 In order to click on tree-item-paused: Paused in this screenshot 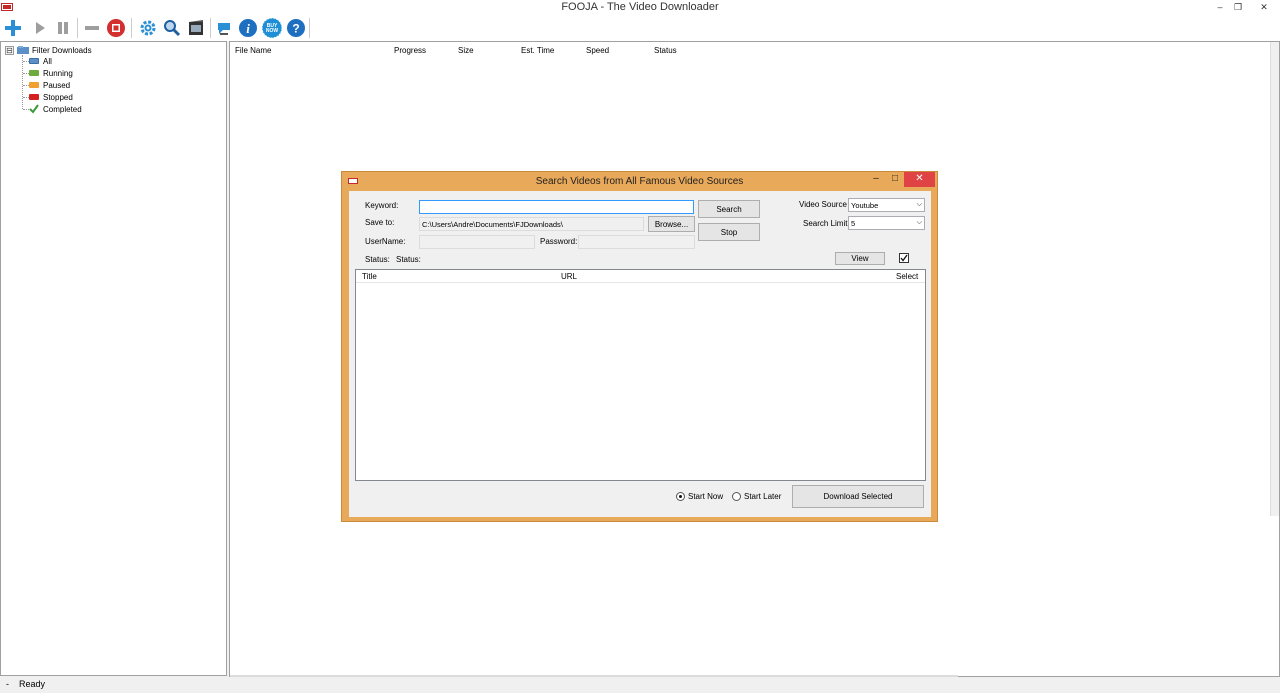, I will do `click(49, 85)`.